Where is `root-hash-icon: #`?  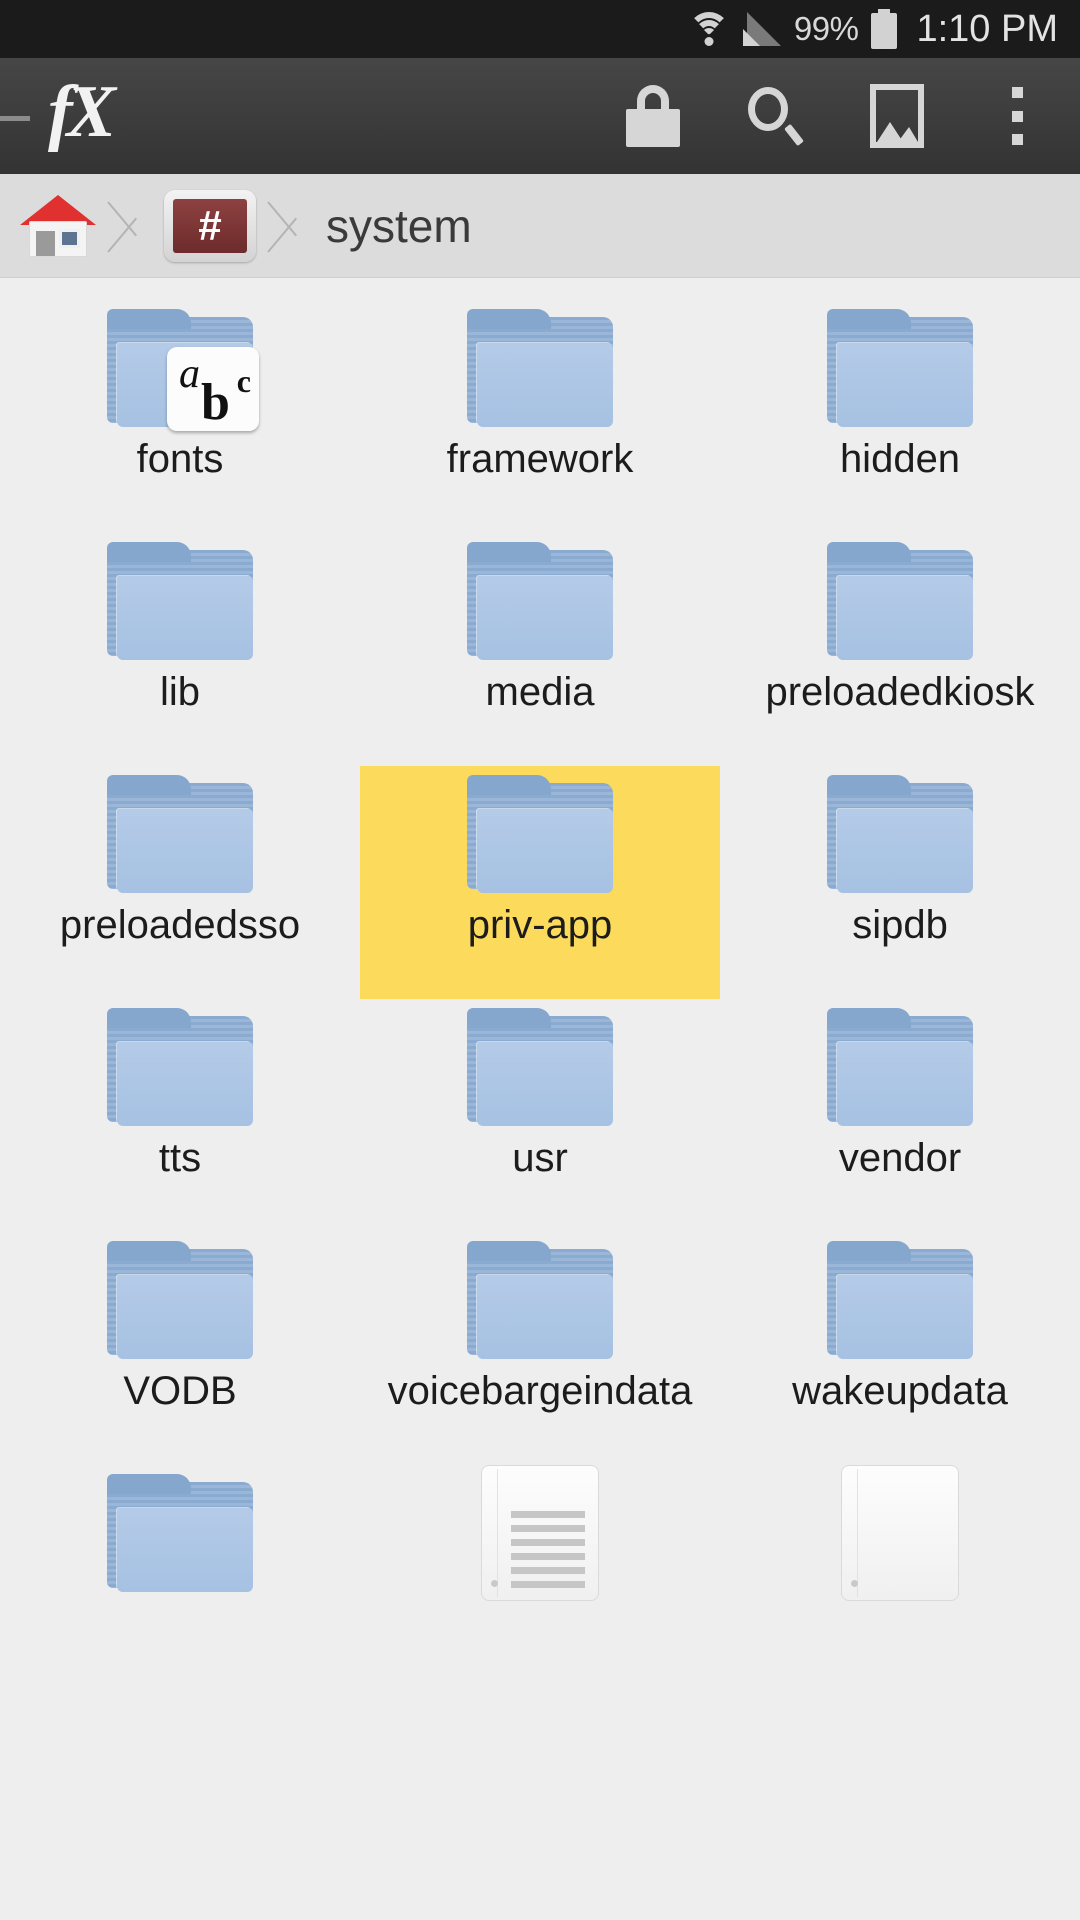 root-hash-icon: # is located at coordinates (210, 225).